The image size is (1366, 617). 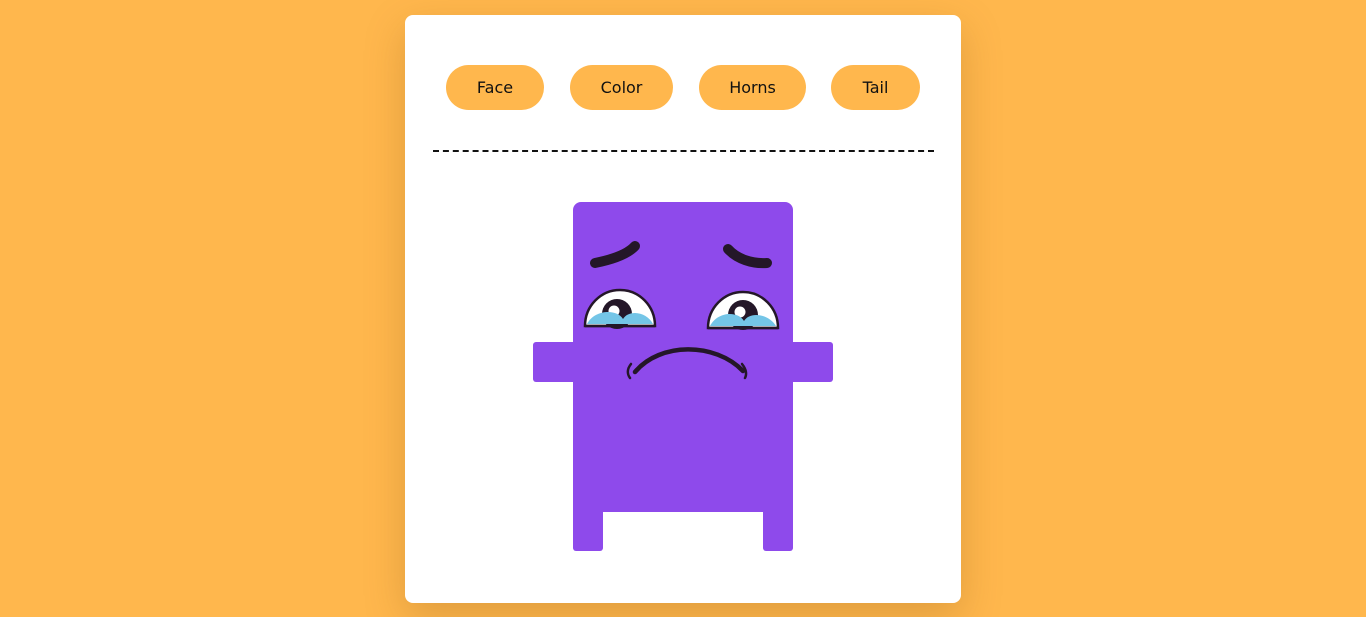 I want to click on right-arm, so click(x=810, y=362).